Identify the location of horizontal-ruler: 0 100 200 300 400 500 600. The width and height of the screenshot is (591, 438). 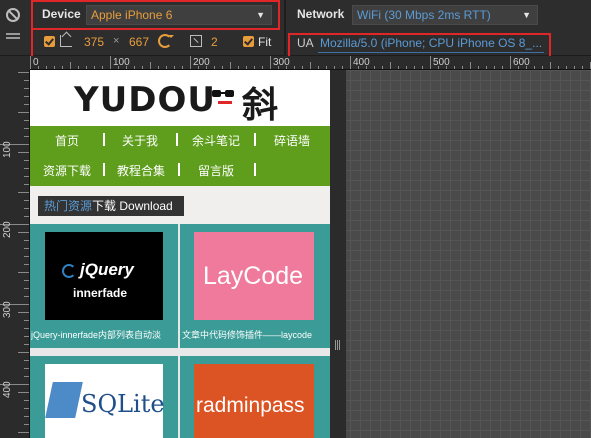
(310, 63).